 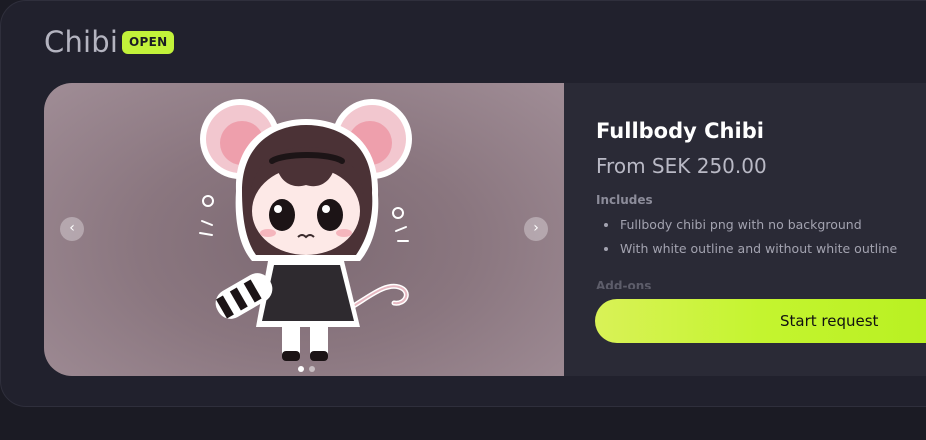 What do you see at coordinates (681, 166) in the screenshot?
I see `product-price: From SEK 250.00` at bounding box center [681, 166].